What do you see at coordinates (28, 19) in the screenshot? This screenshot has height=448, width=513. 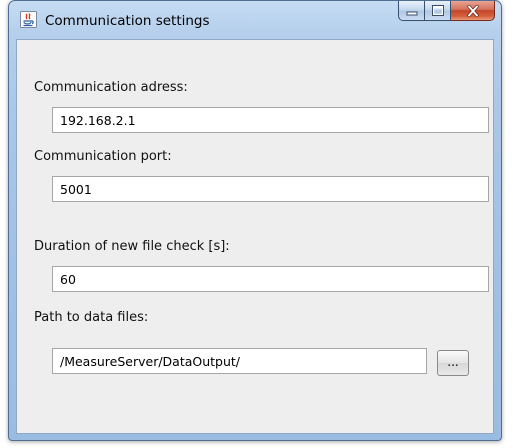 I see `java-icon` at bounding box center [28, 19].